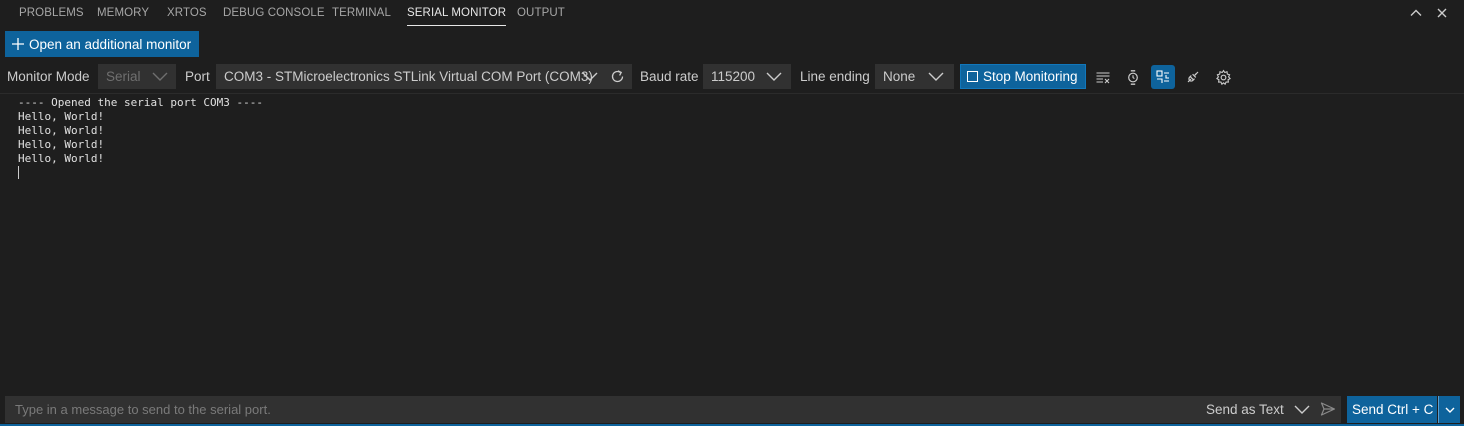  What do you see at coordinates (595, 409) in the screenshot?
I see `message-input` at bounding box center [595, 409].